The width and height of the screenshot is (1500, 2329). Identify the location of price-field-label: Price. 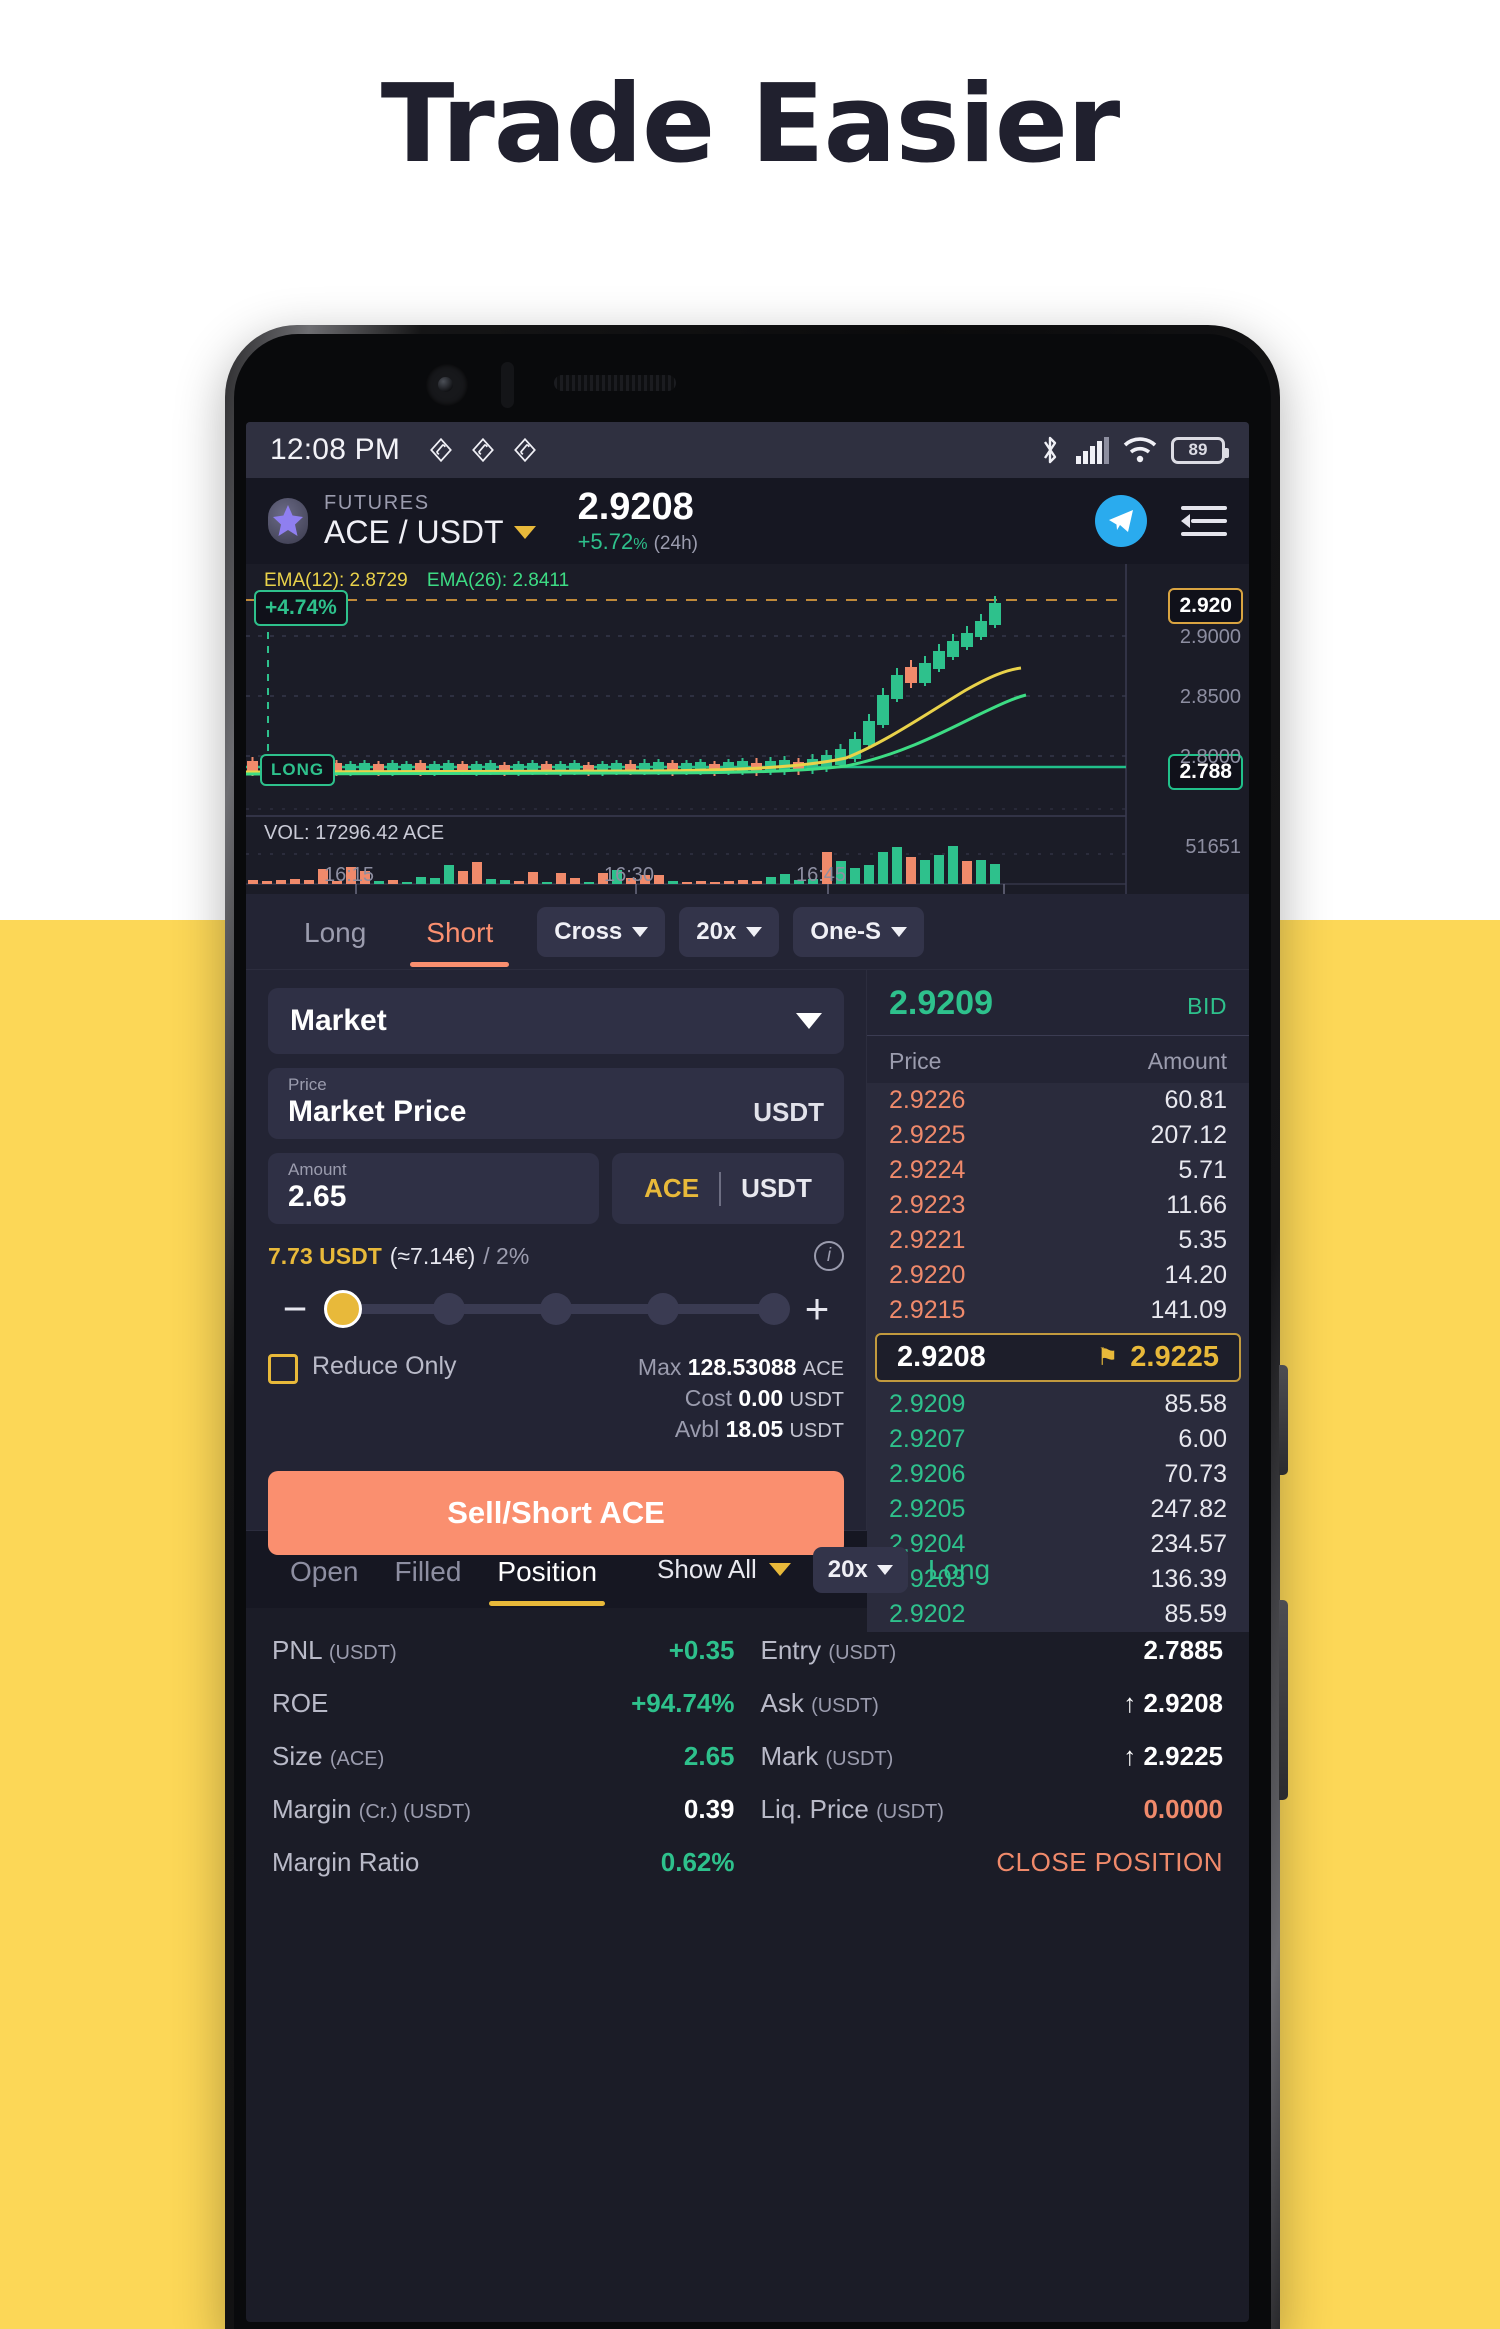
(307, 1084).